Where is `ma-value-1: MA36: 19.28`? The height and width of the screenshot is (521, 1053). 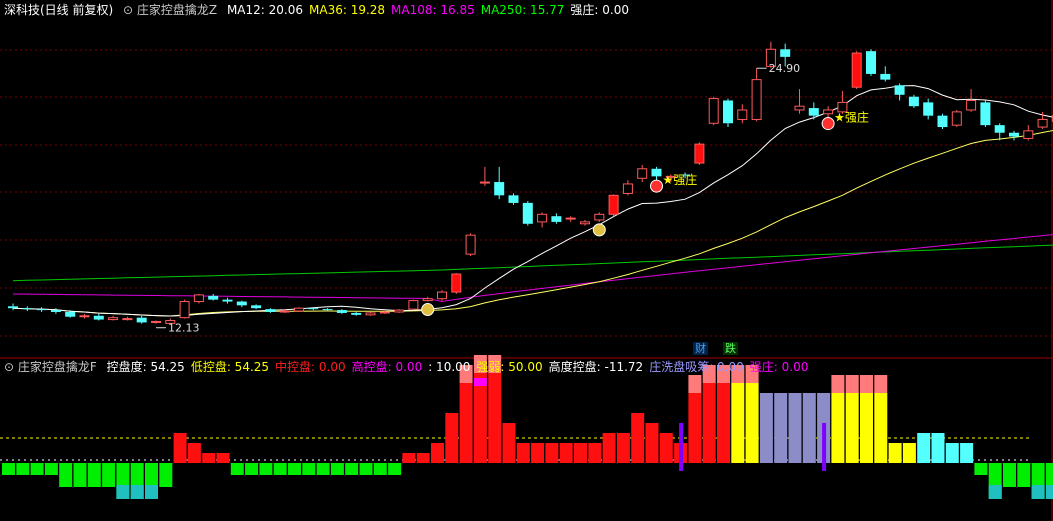
ma-value-1: MA36: 19.28 is located at coordinates (347, 10).